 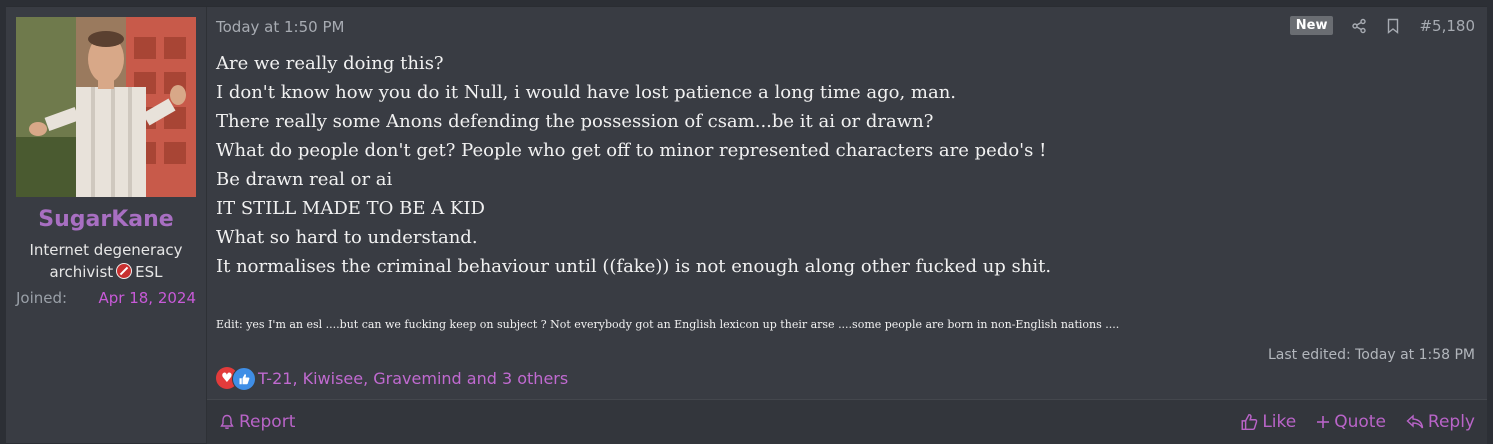 I want to click on report-label: Report, so click(x=267, y=422).